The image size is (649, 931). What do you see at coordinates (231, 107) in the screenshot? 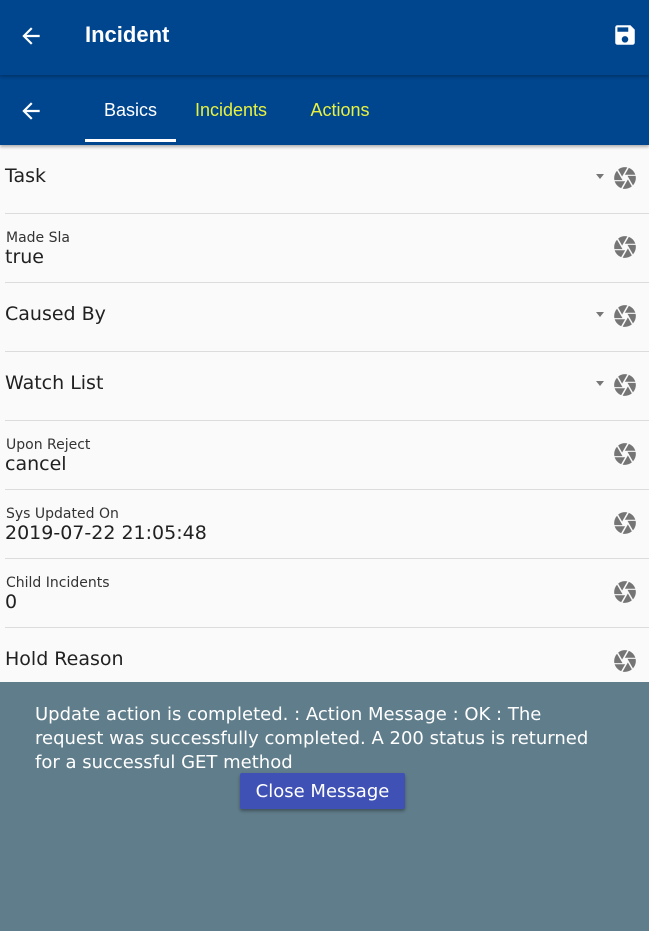
I see `tab-incidents: Incidents` at bounding box center [231, 107].